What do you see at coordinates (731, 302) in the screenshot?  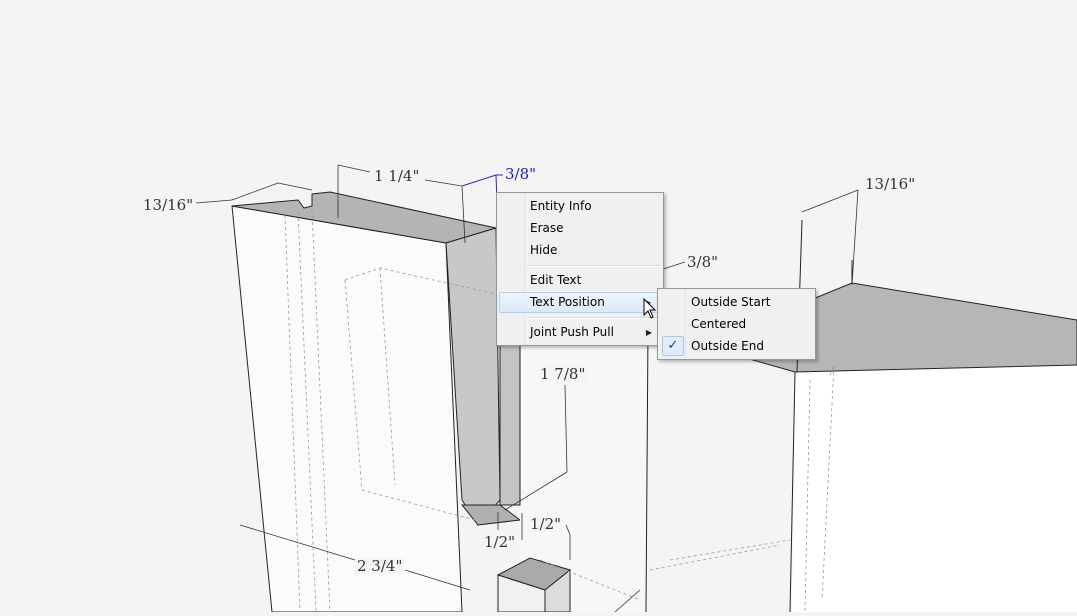 I see `submenu-item-label: Outside Start` at bounding box center [731, 302].